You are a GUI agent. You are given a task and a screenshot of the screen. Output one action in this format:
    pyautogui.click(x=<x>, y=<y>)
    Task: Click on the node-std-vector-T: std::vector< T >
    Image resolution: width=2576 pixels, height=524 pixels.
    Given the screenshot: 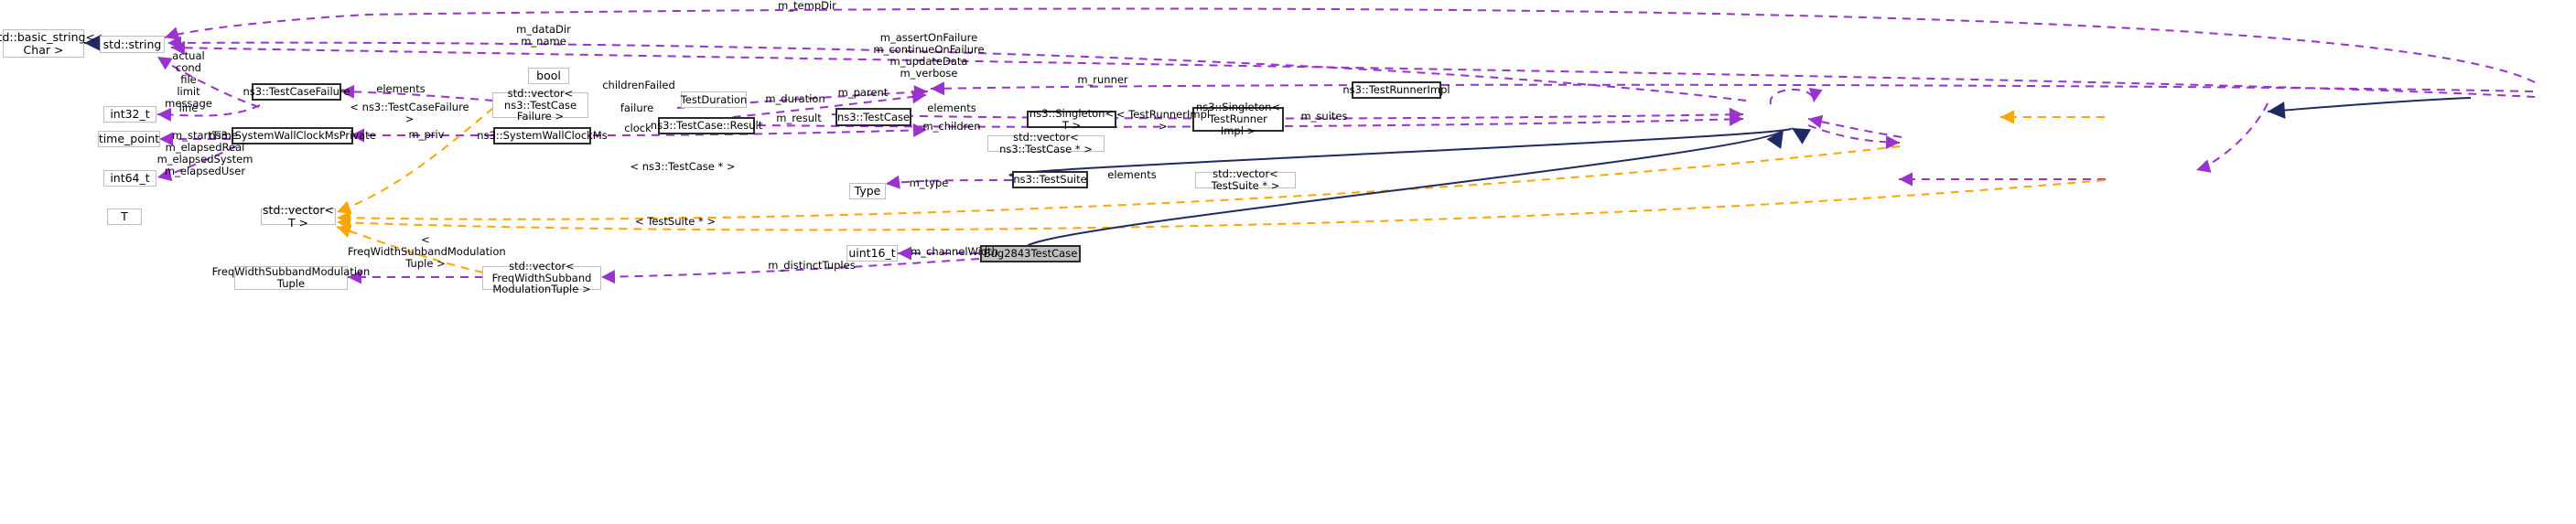 What is the action you would take?
    pyautogui.click(x=298, y=217)
    